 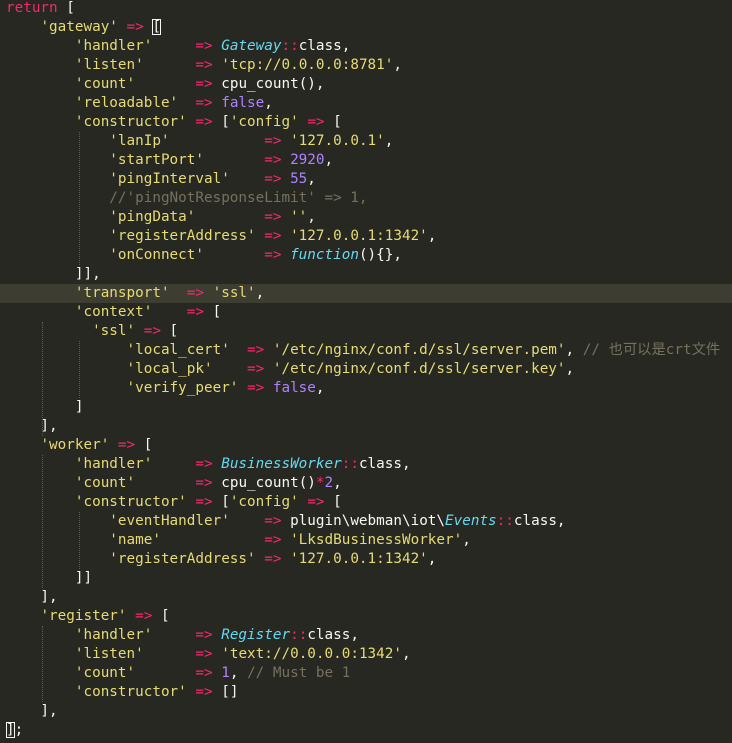 I want to click on code-token: function, so click(x=324, y=255).